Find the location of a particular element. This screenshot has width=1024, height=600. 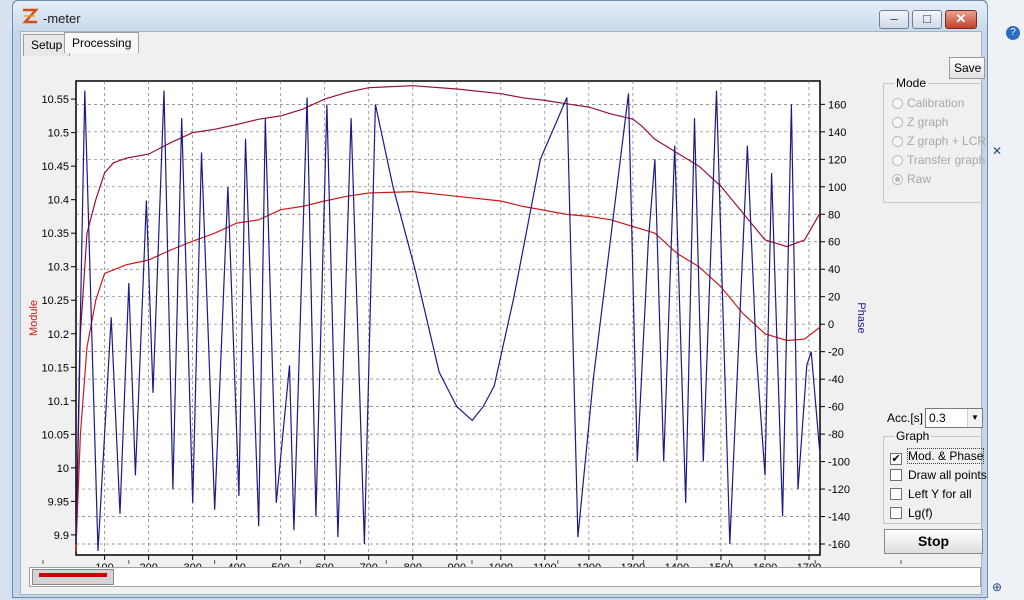

right-tick-label: -80 is located at coordinates (836, 435).